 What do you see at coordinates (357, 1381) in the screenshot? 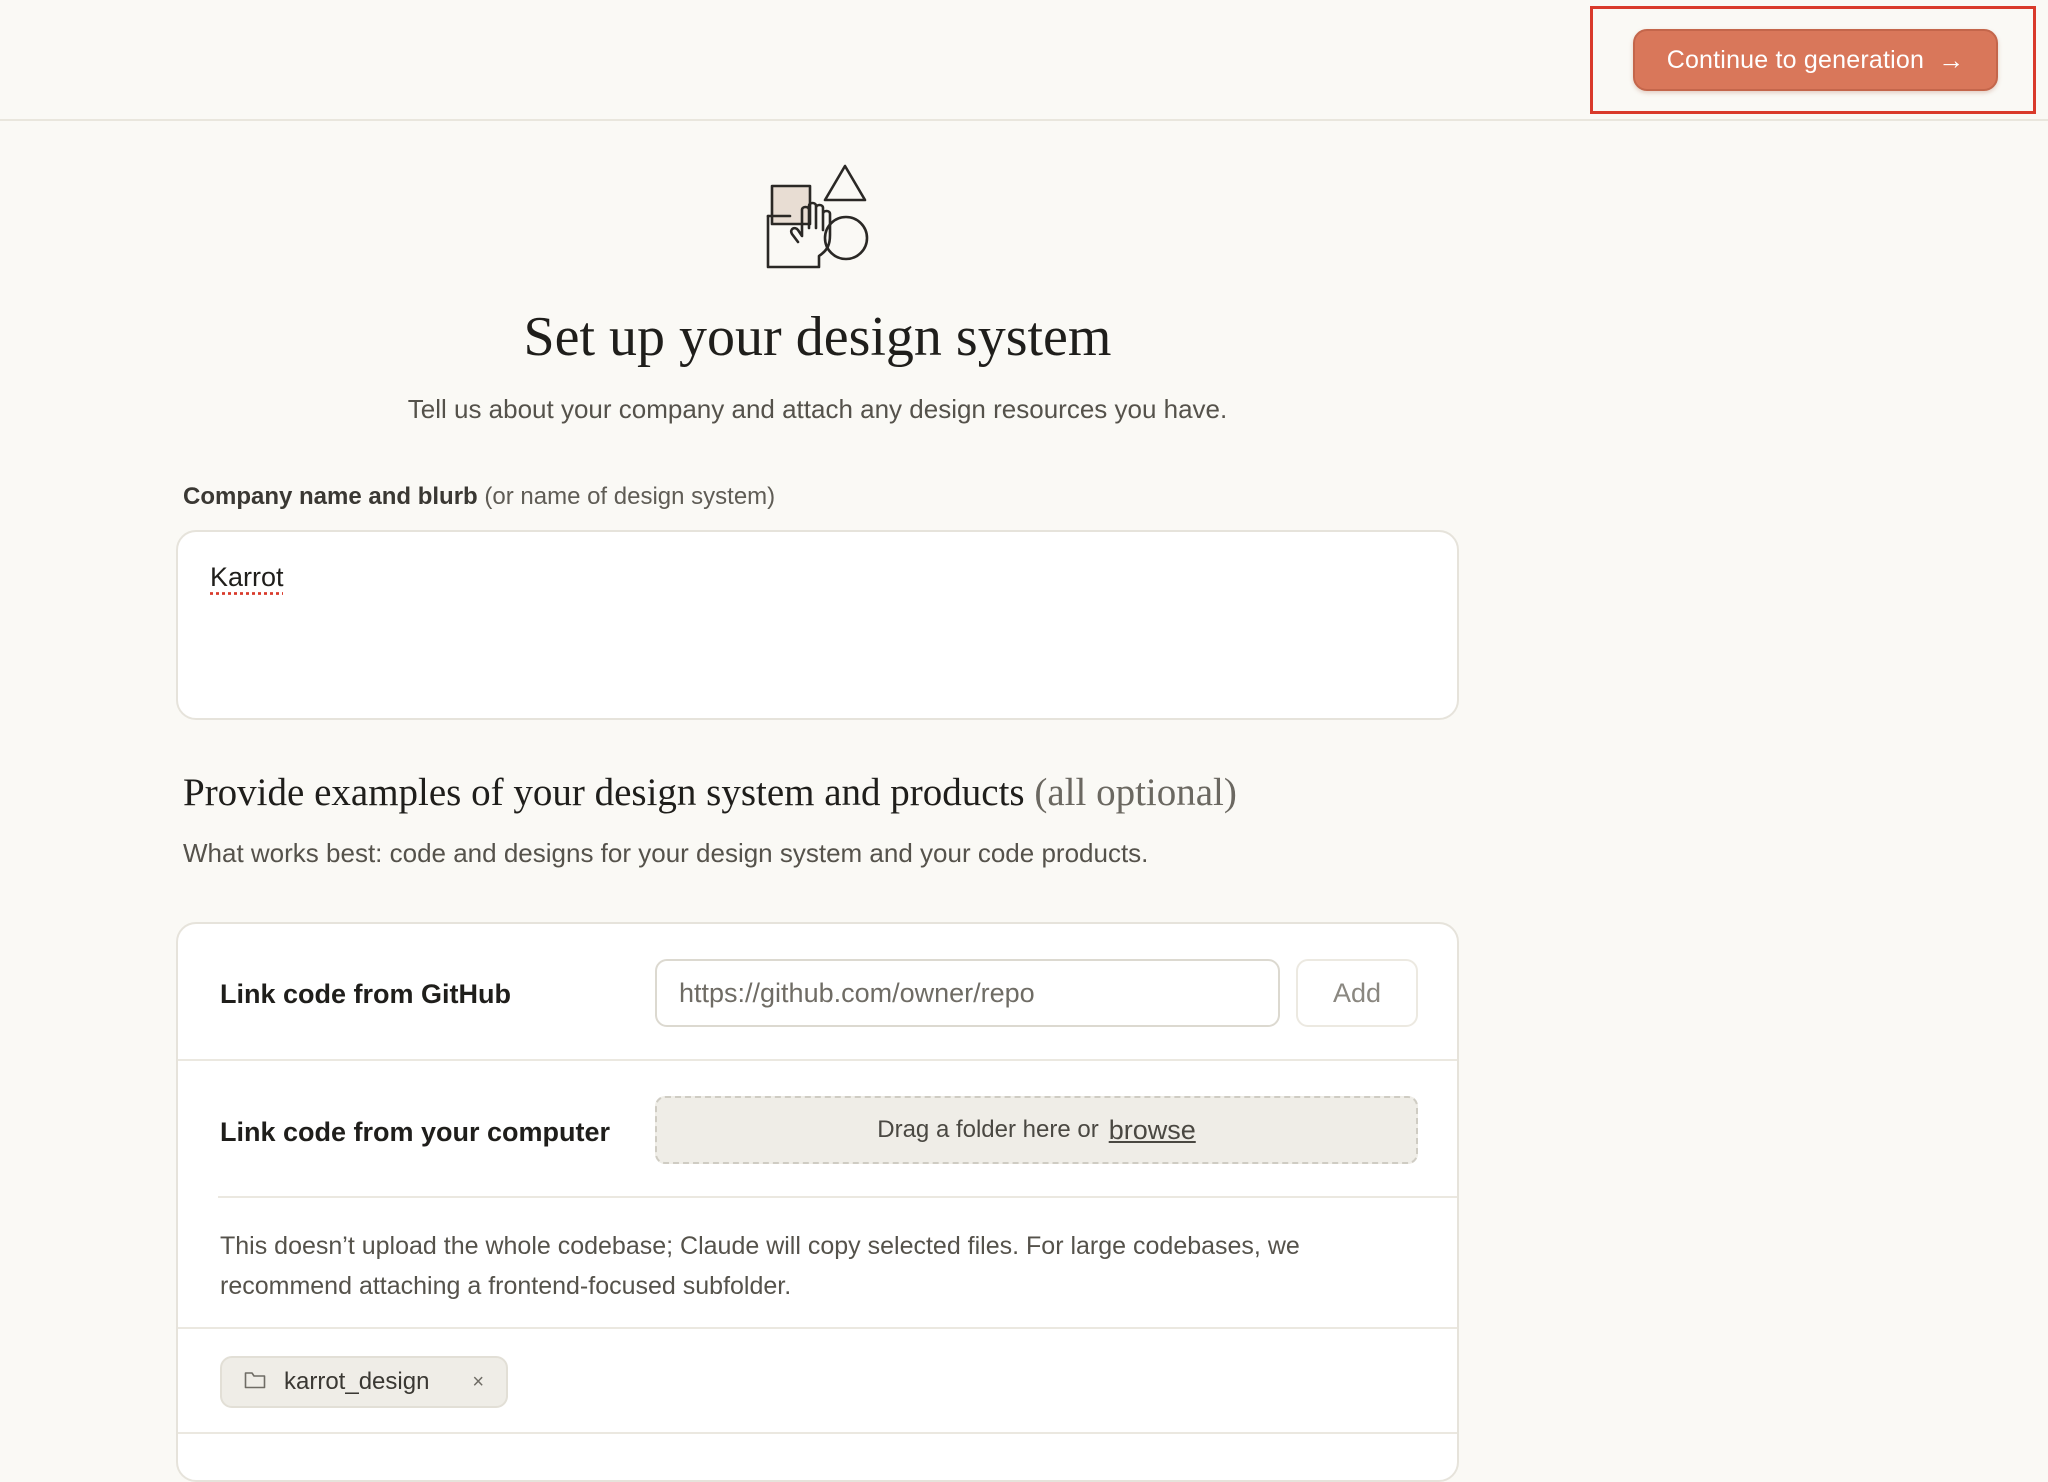
I see `attached-folder-name: karrot_design` at bounding box center [357, 1381].